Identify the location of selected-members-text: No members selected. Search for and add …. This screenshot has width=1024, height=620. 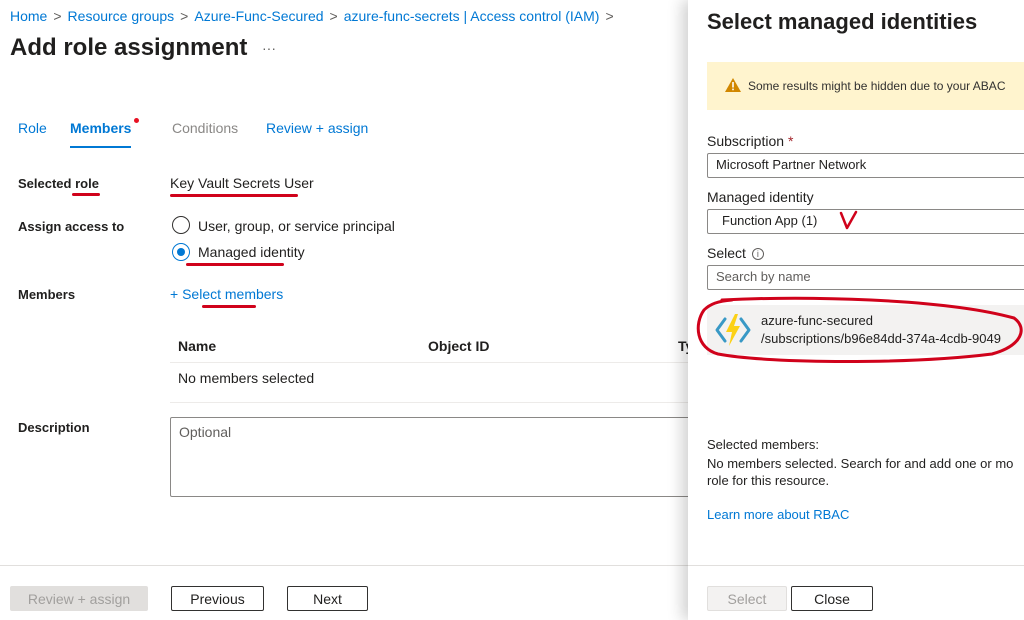
(865, 472).